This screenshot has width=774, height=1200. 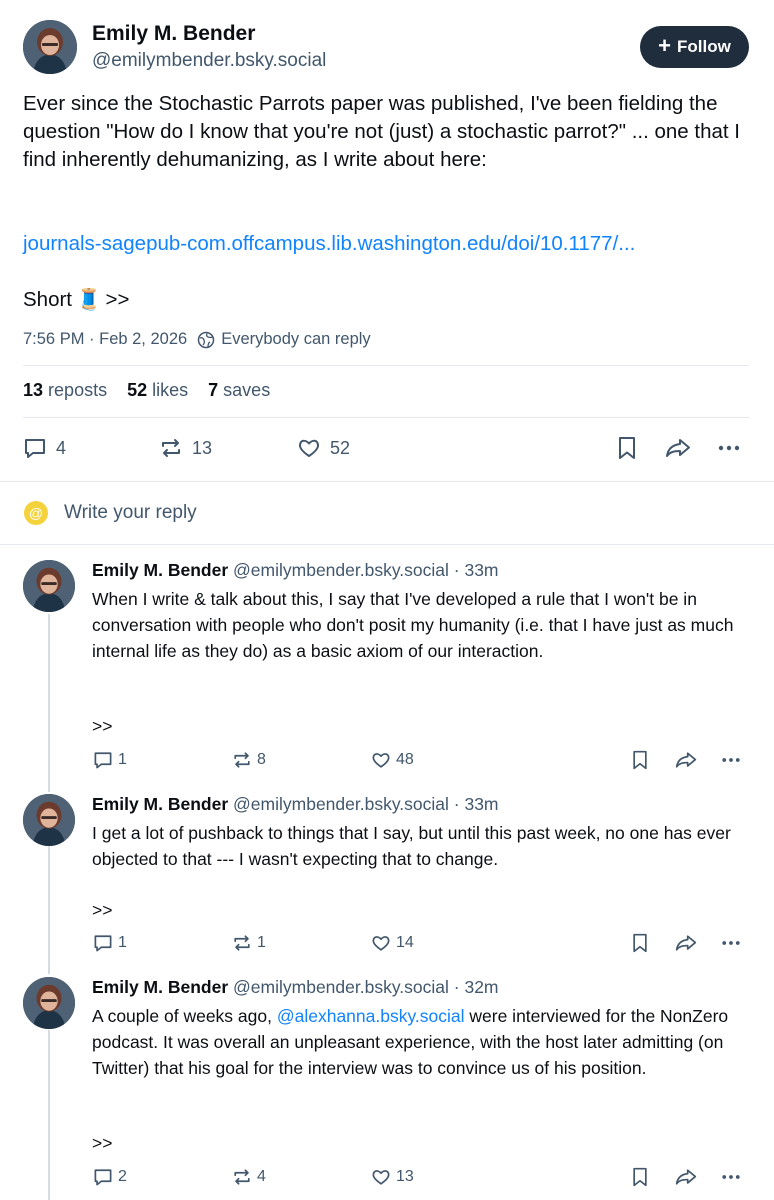 What do you see at coordinates (387, 513) in the screenshot?
I see `compose-reply: @ Write your reply` at bounding box center [387, 513].